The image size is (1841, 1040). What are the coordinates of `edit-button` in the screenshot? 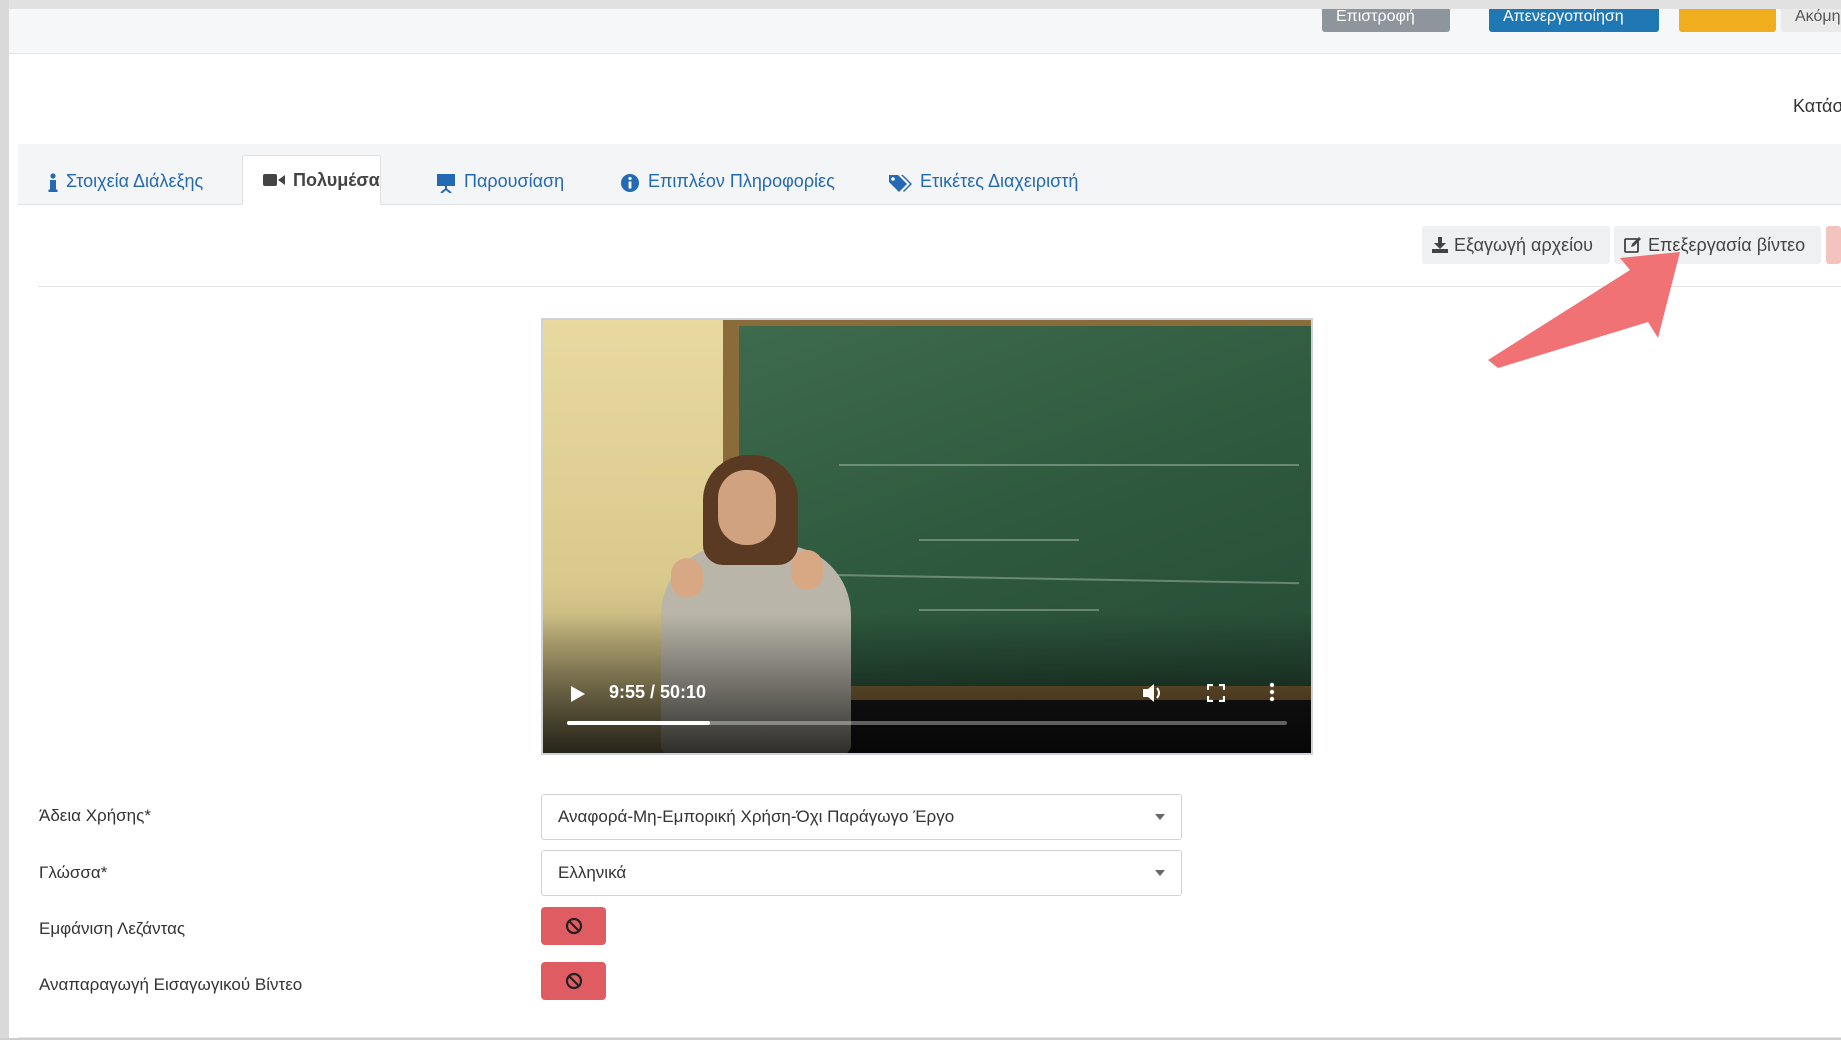 It's located at (1727, 20).